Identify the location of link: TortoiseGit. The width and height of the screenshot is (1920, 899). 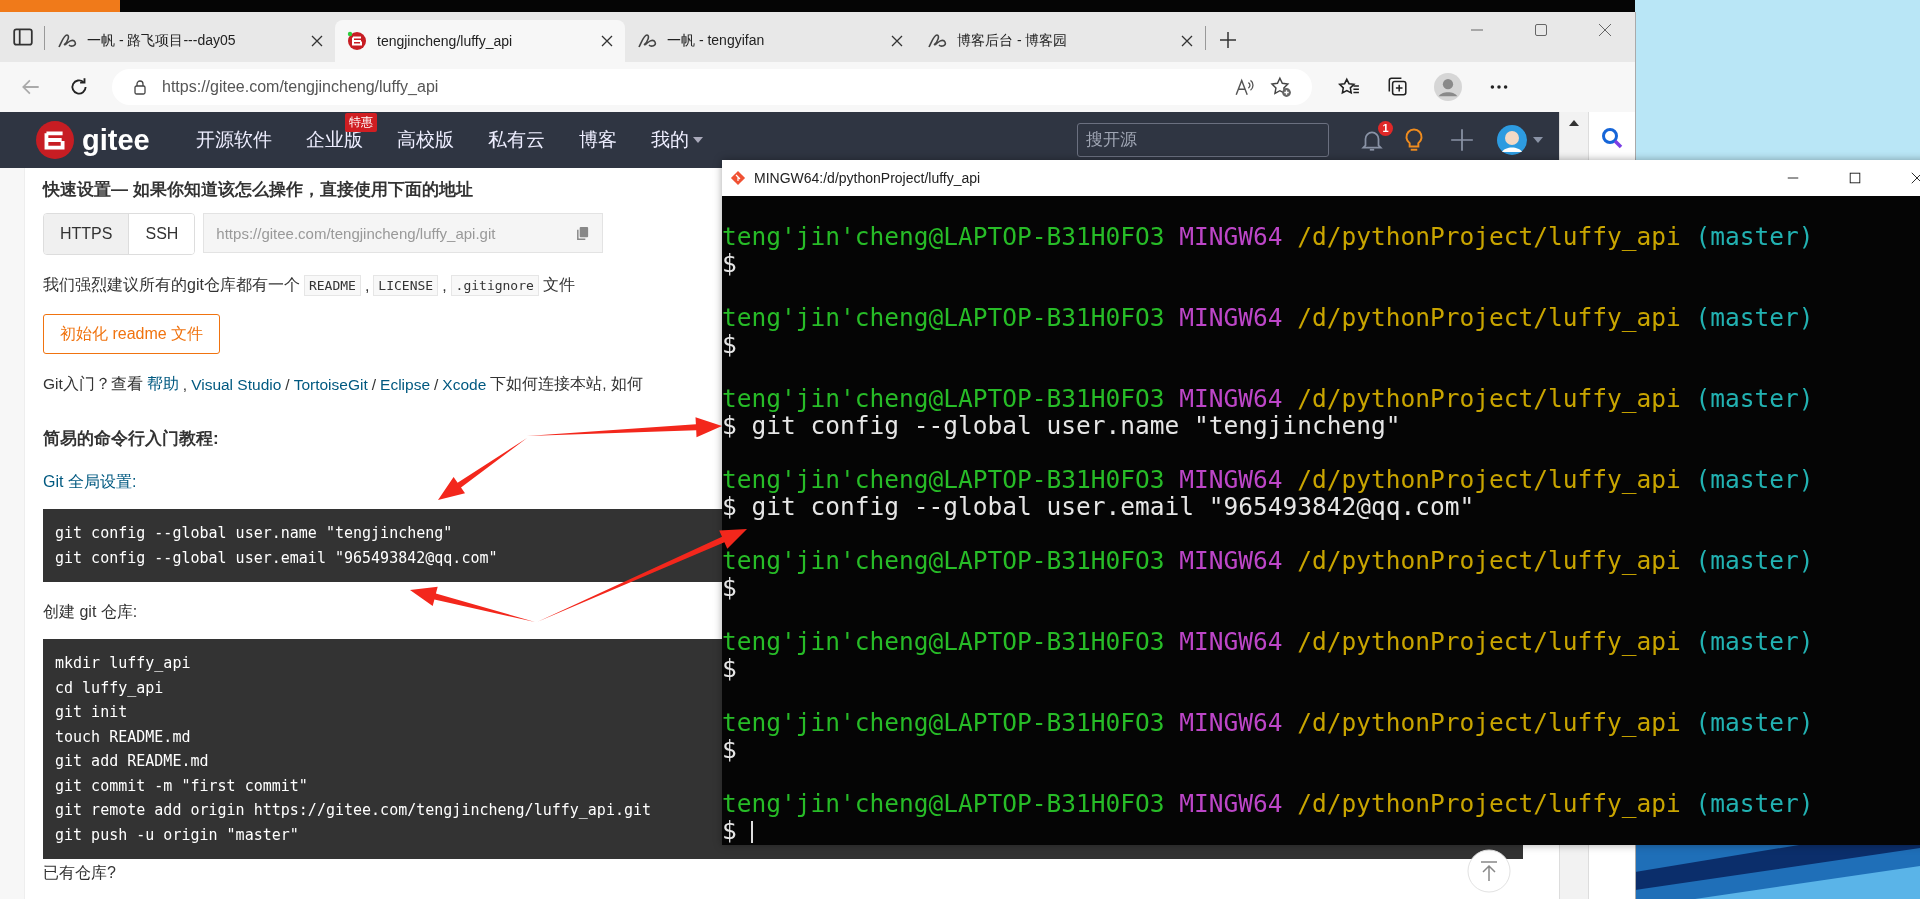
(330, 384).